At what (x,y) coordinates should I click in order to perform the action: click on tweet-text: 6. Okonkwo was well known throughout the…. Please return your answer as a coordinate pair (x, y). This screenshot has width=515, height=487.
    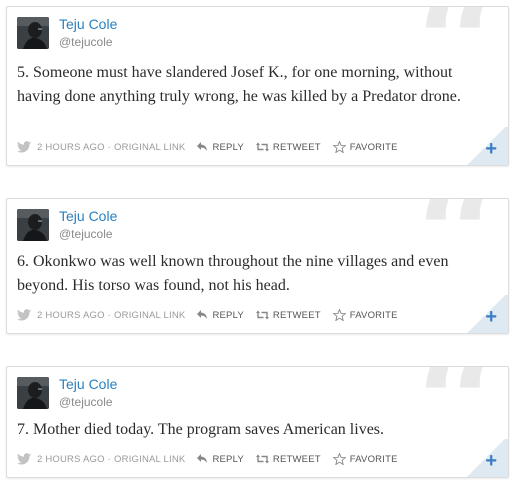
    Looking at the image, I should click on (233, 273).